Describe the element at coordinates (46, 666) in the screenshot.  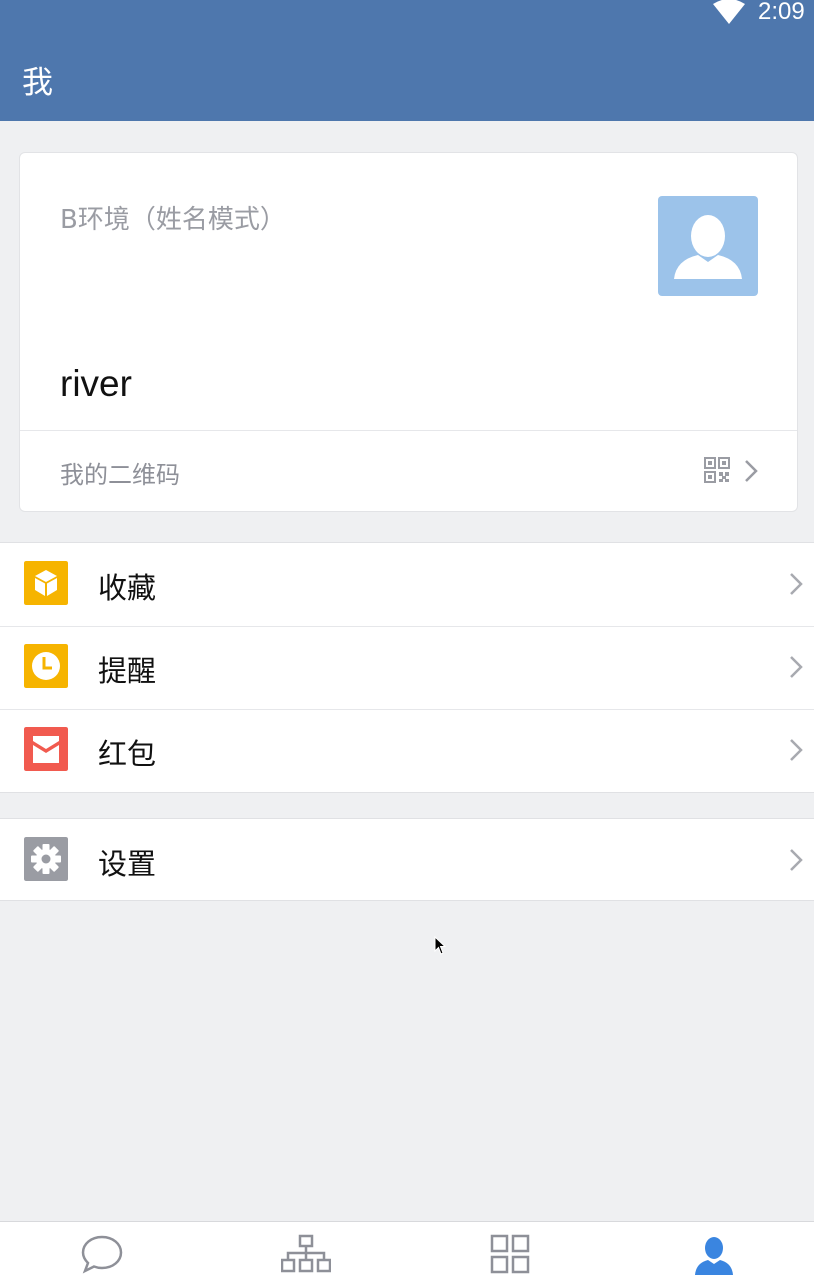
I see `clock-icon` at that location.